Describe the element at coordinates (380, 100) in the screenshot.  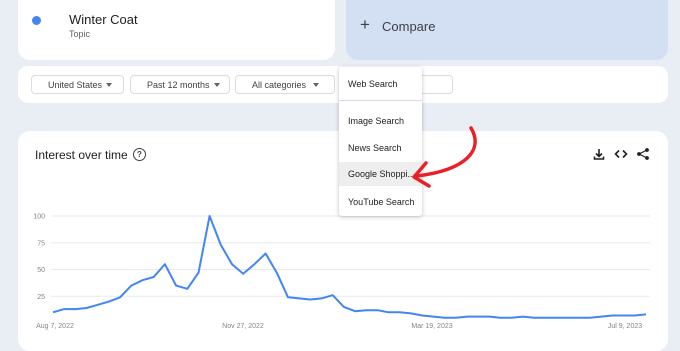
I see `menu-divider` at that location.